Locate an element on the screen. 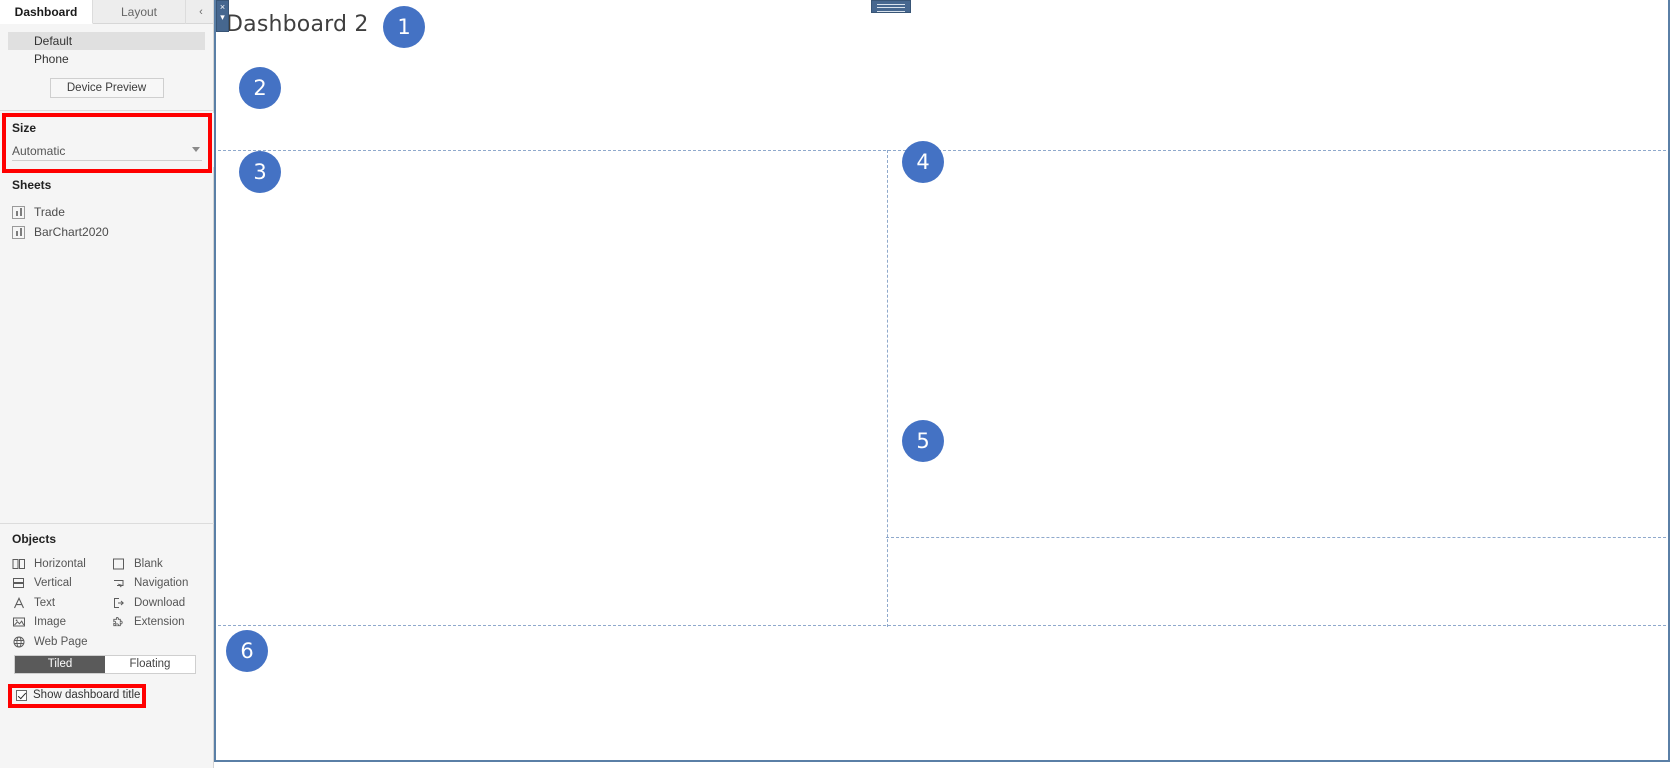 This screenshot has height=768, width=1670. chevron-down-icon: ▾ is located at coordinates (222, 17).